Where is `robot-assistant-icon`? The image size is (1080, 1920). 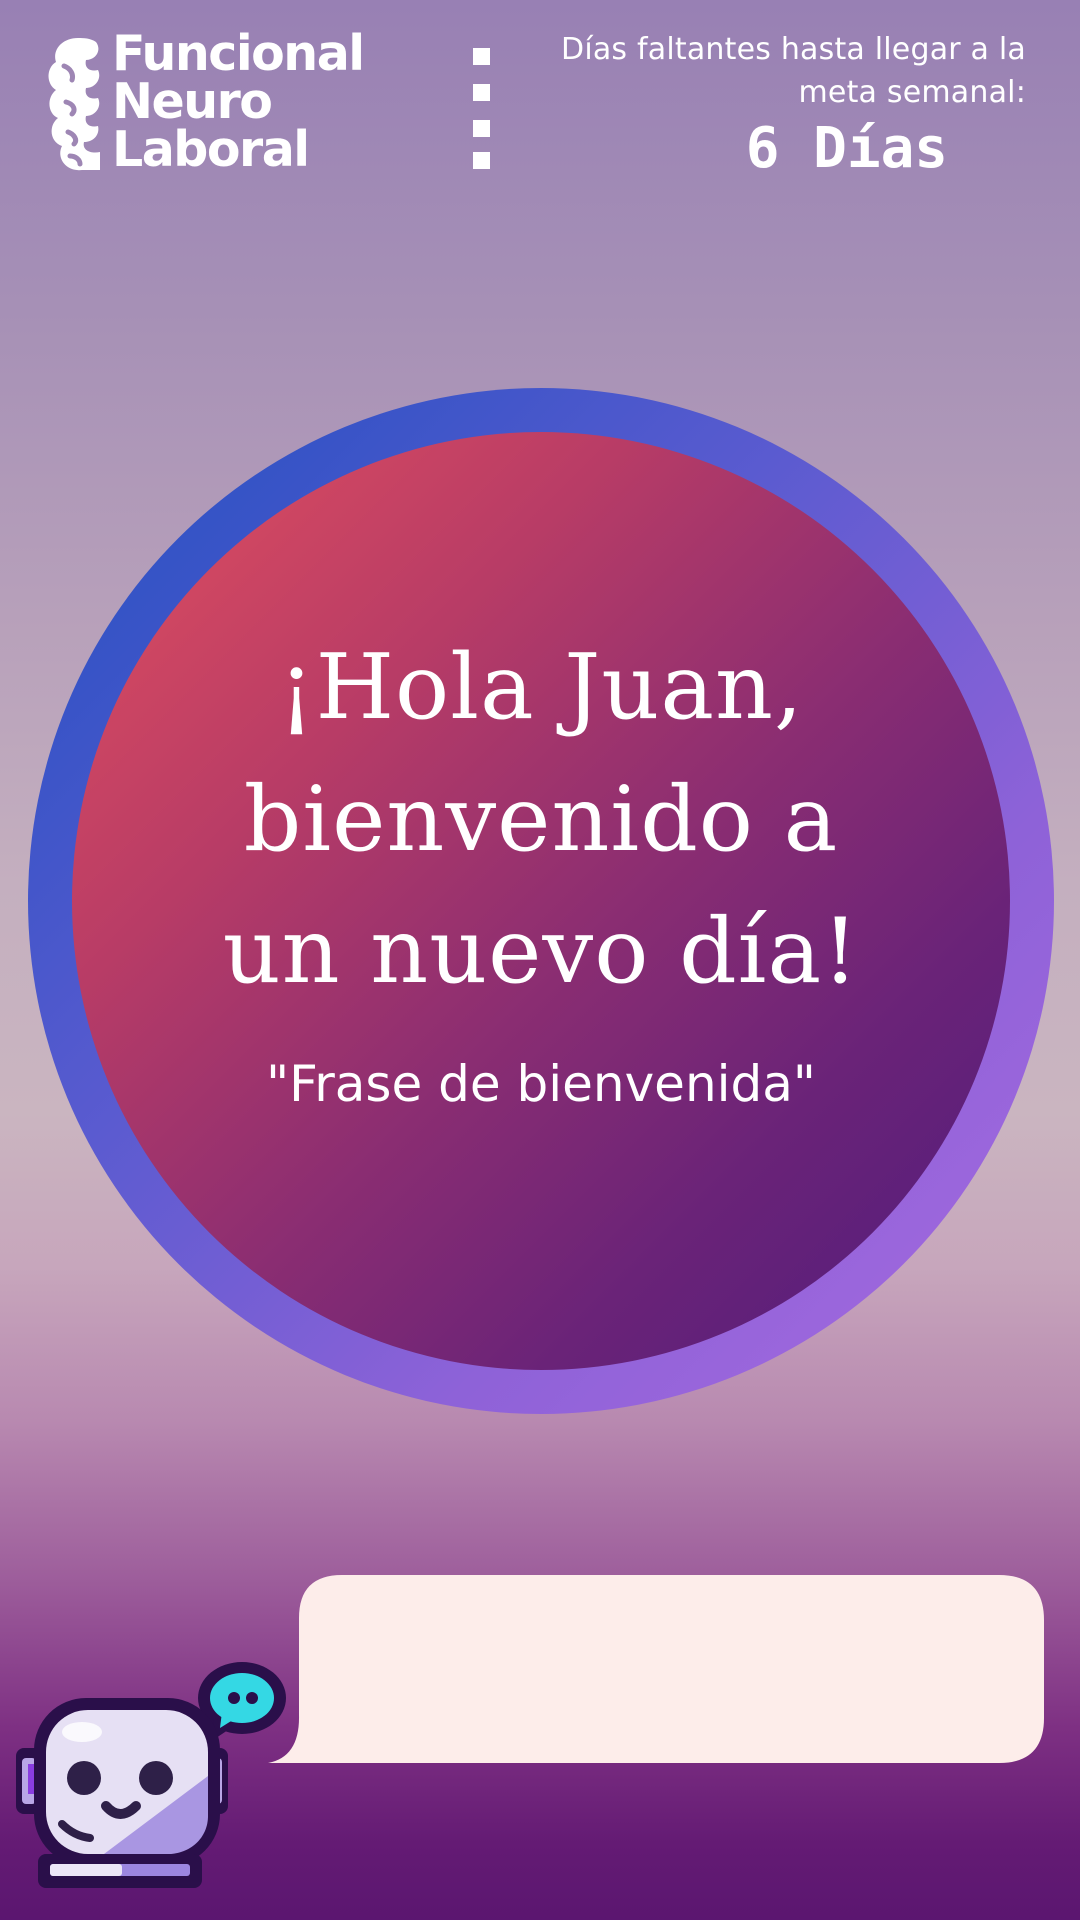 robot-assistant-icon is located at coordinates (154, 1774).